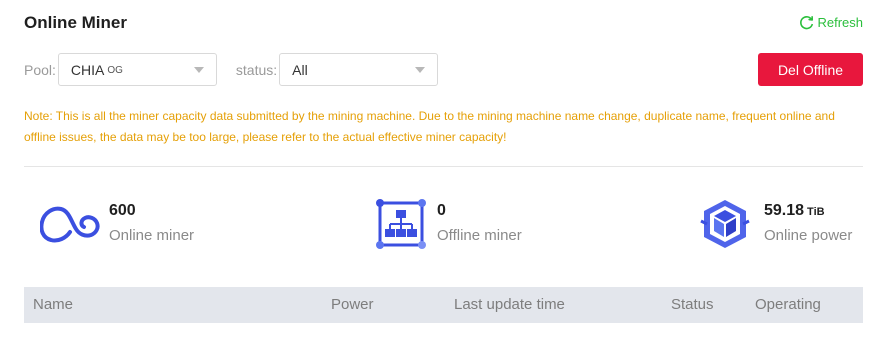 This screenshot has height=338, width=884. I want to click on stat-offline-miner: 0 Offline miner, so click(447, 224).